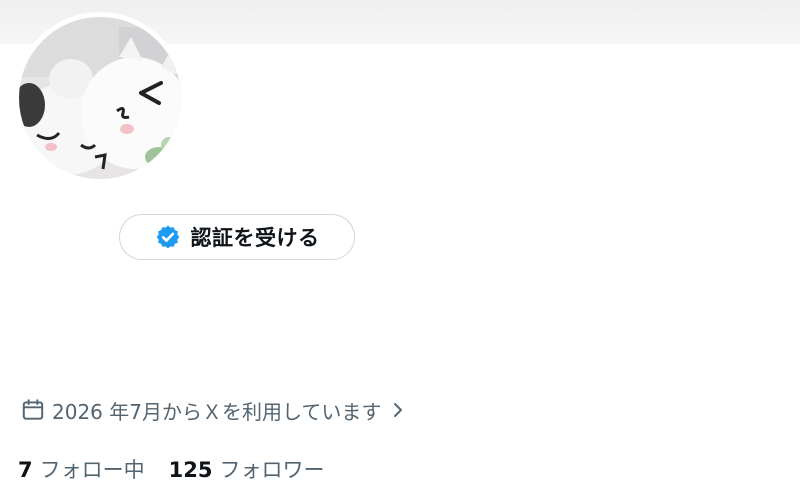  I want to click on following-link: 7 フォロー中, so click(81, 469).